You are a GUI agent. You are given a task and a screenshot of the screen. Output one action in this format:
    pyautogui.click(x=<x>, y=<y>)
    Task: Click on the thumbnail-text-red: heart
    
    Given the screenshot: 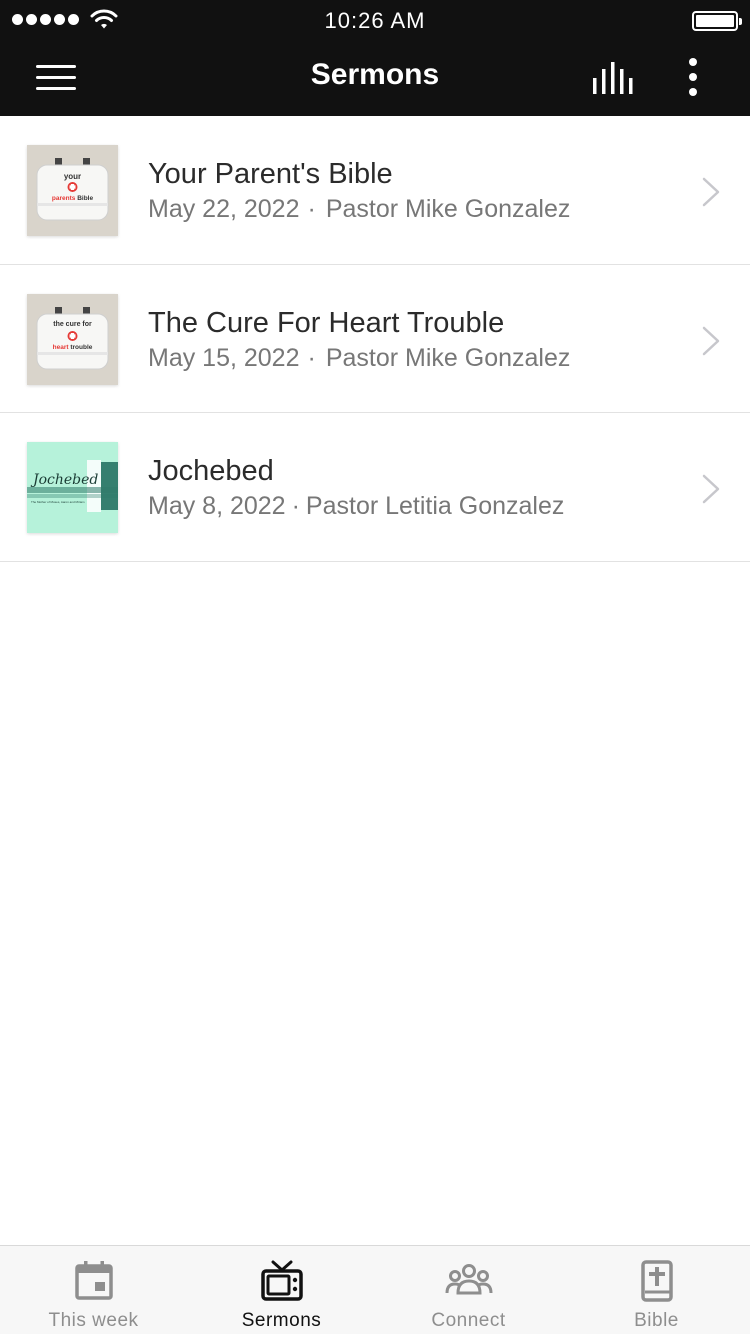 What is the action you would take?
    pyautogui.click(x=60, y=347)
    